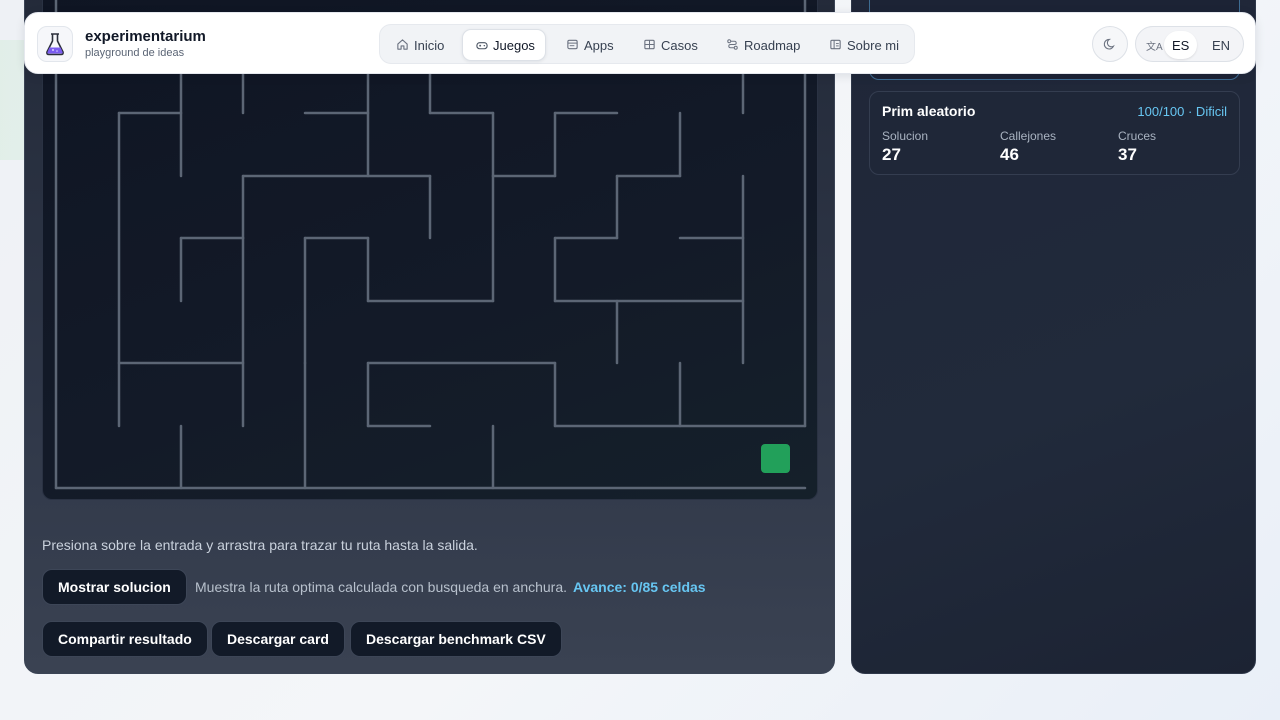 This screenshot has width=1280, height=720. Describe the element at coordinates (125, 639) in the screenshot. I see `share-result-button: Compartir resultado` at that location.